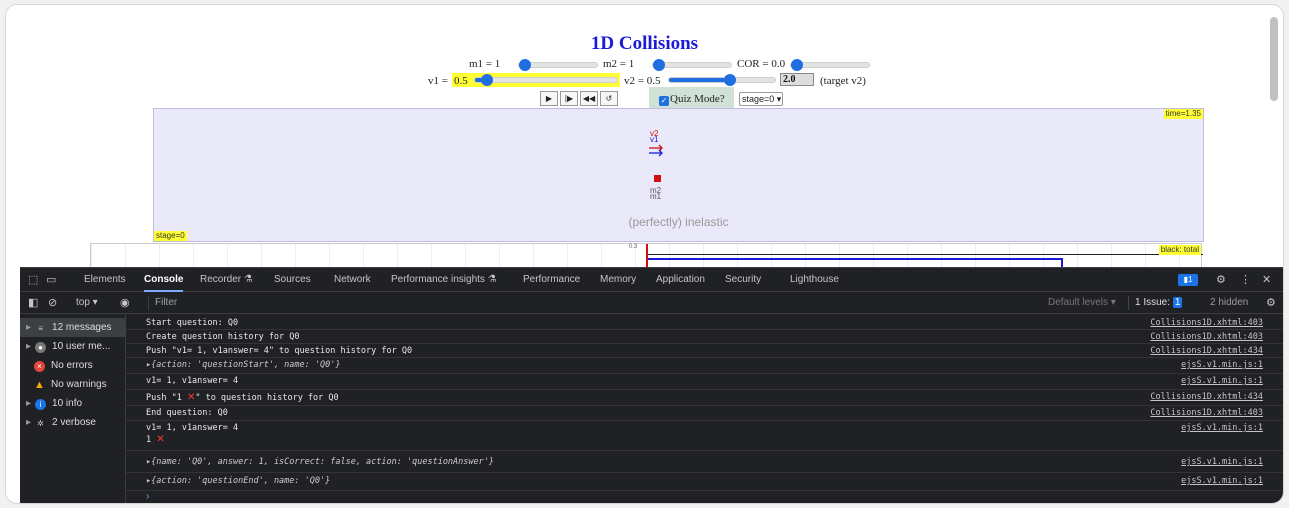 This screenshot has height=508, width=1289. I want to click on log-message: Start question: Q0, so click(192, 323).